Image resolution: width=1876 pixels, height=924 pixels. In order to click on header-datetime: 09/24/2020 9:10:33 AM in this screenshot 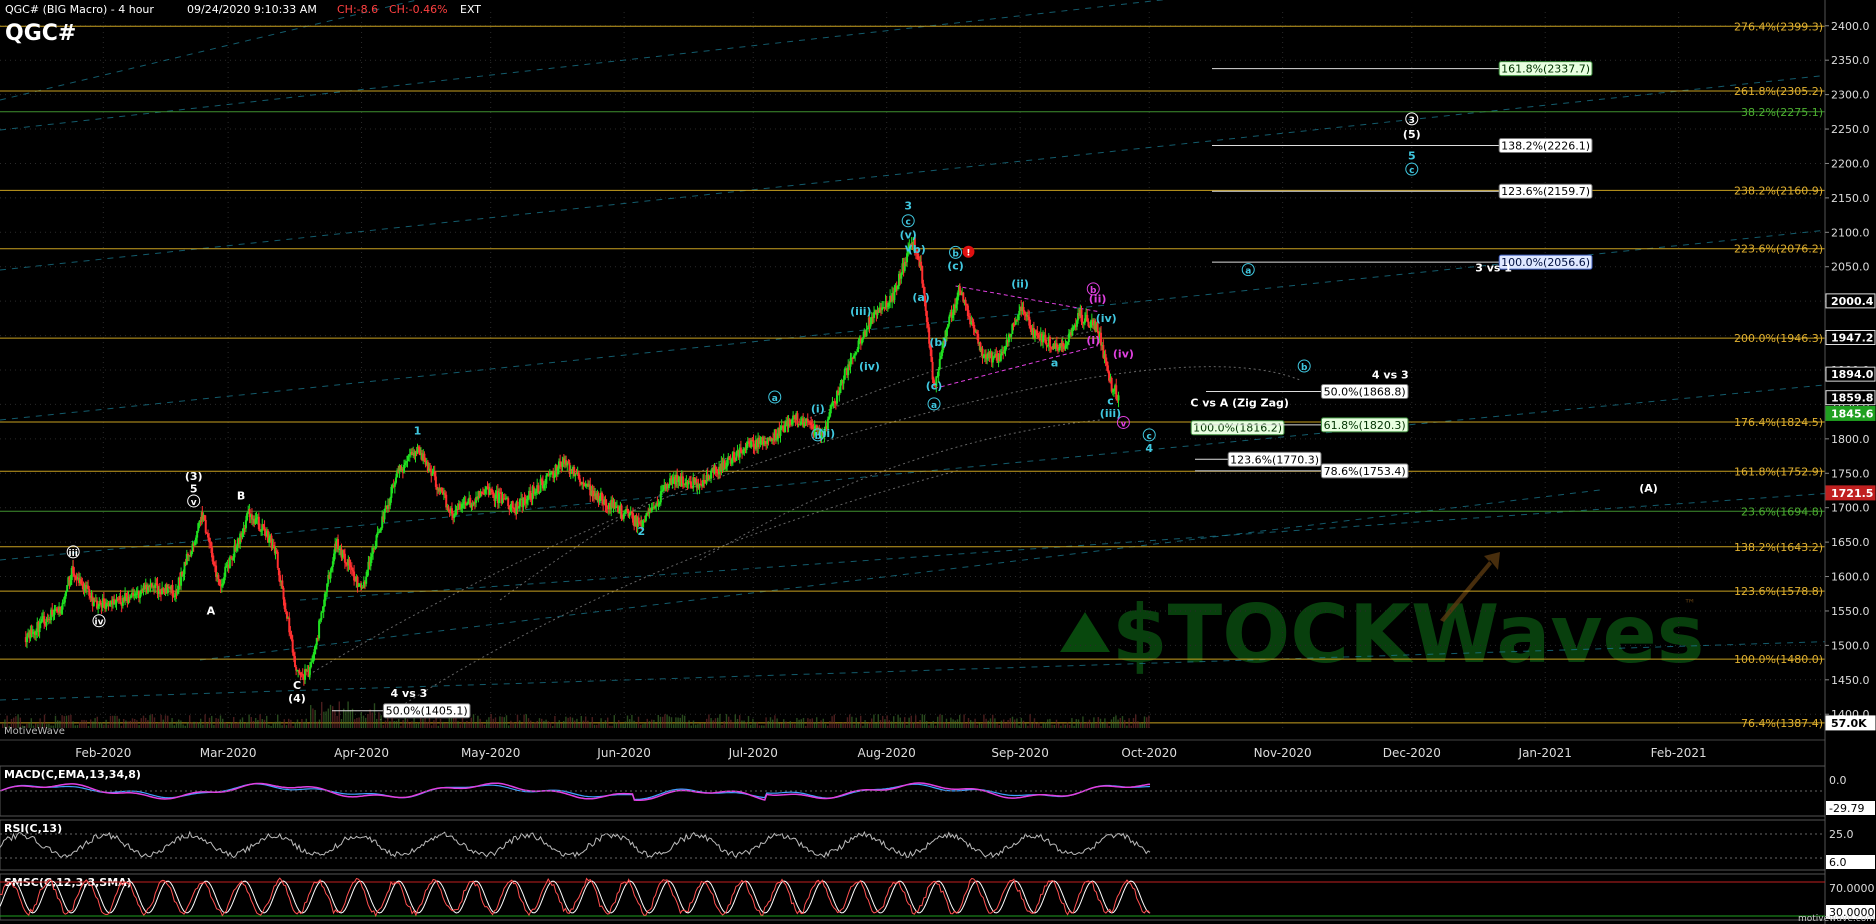, I will do `click(252, 9)`.